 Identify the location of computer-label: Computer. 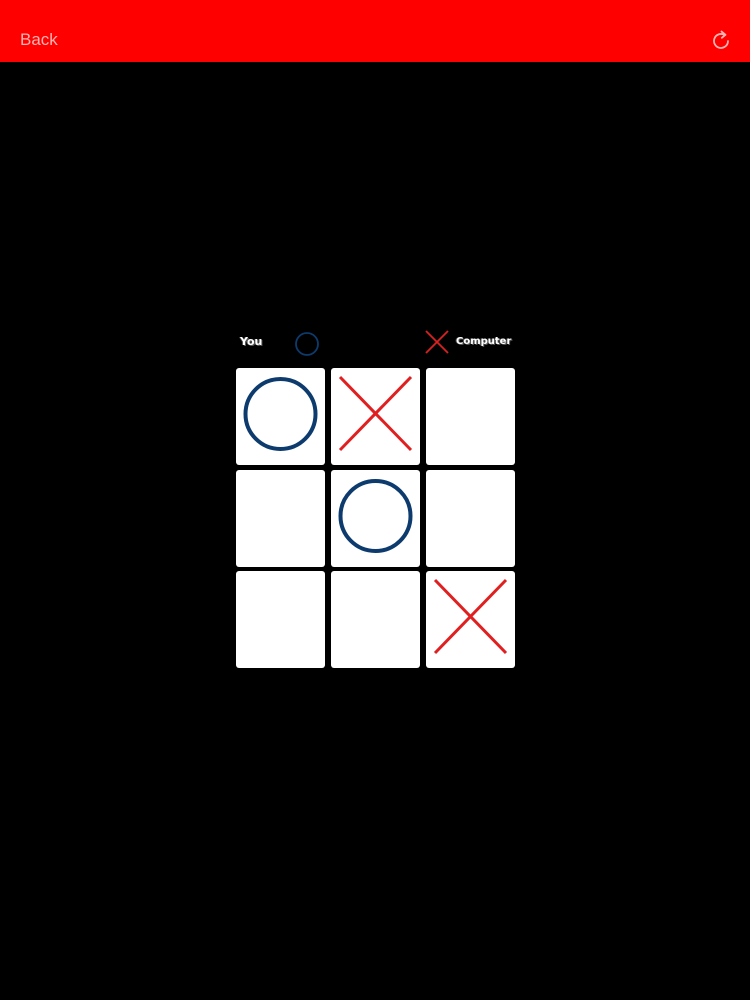
(484, 341).